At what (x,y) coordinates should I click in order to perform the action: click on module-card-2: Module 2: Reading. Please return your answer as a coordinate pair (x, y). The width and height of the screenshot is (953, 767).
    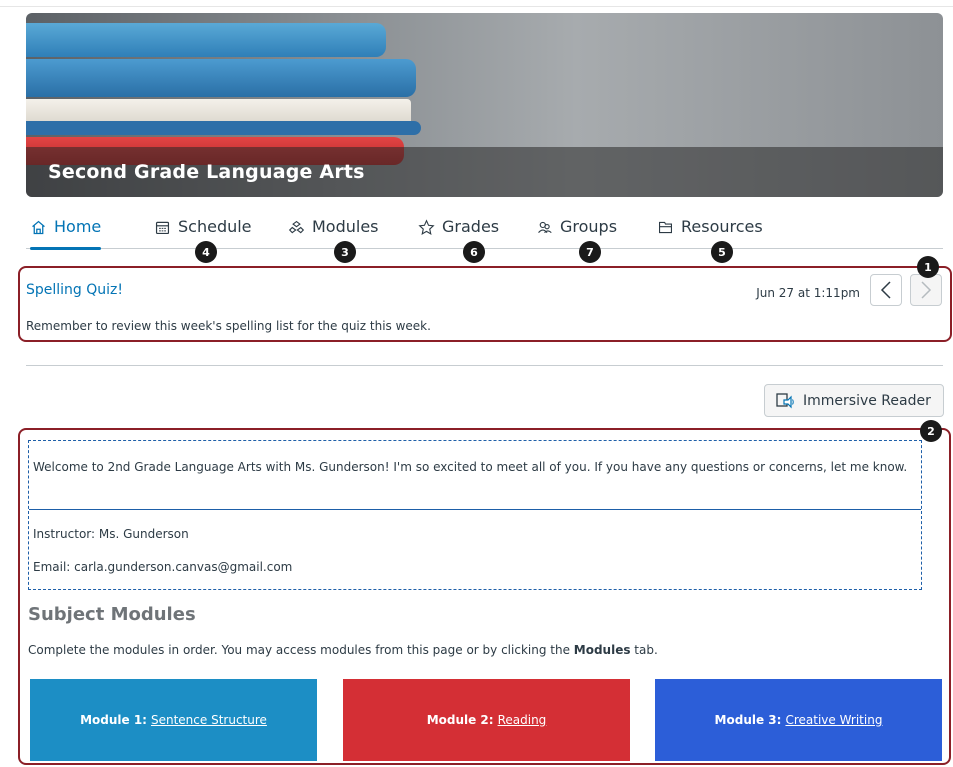
    Looking at the image, I should click on (486, 720).